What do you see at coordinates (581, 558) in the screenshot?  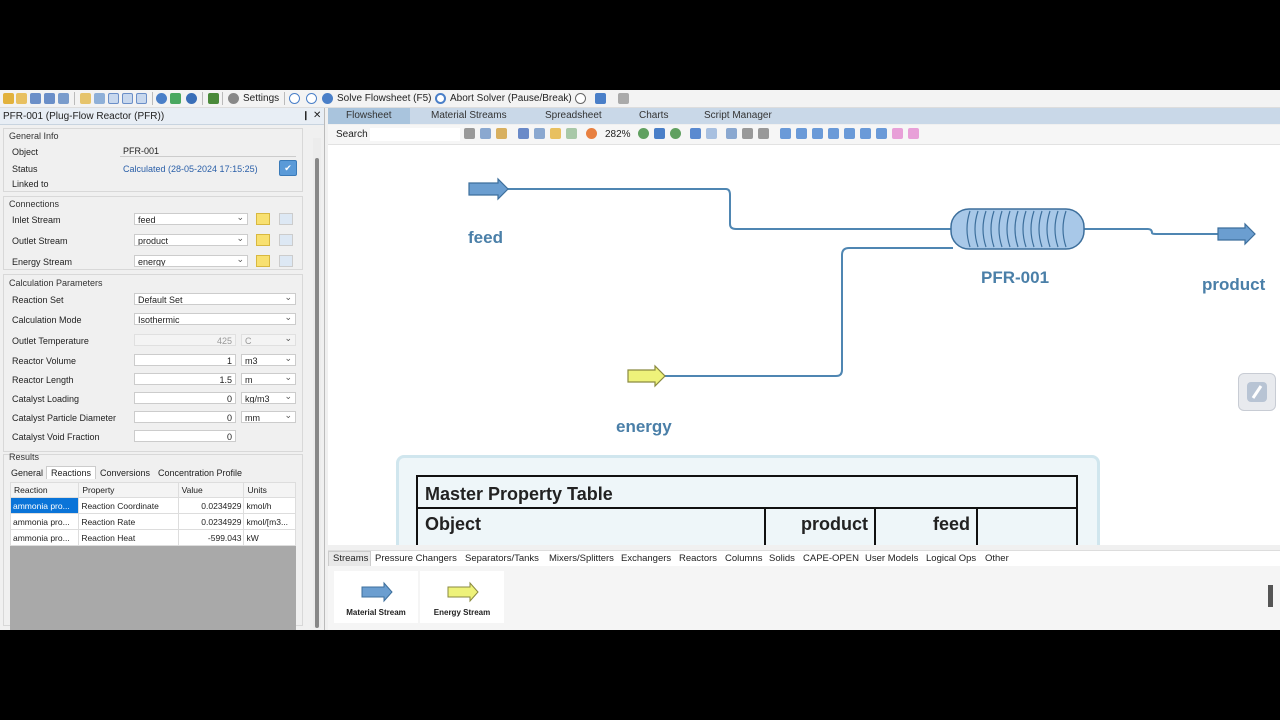 I see `tab-mixers: Mixers/Splitters` at bounding box center [581, 558].